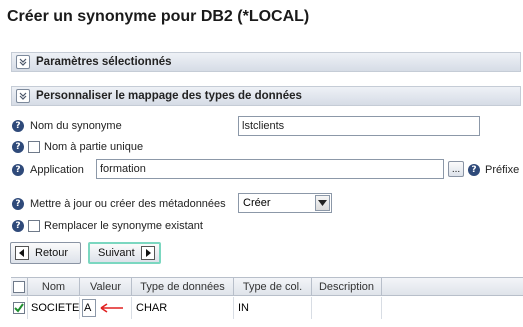 The image size is (523, 327). What do you see at coordinates (76, 126) in the screenshot?
I see `synonym-name-label: Nom du synonyme` at bounding box center [76, 126].